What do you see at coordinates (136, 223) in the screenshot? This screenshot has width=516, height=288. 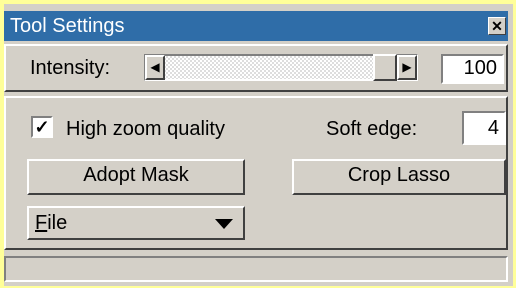 I see `file-dropdown: File` at bounding box center [136, 223].